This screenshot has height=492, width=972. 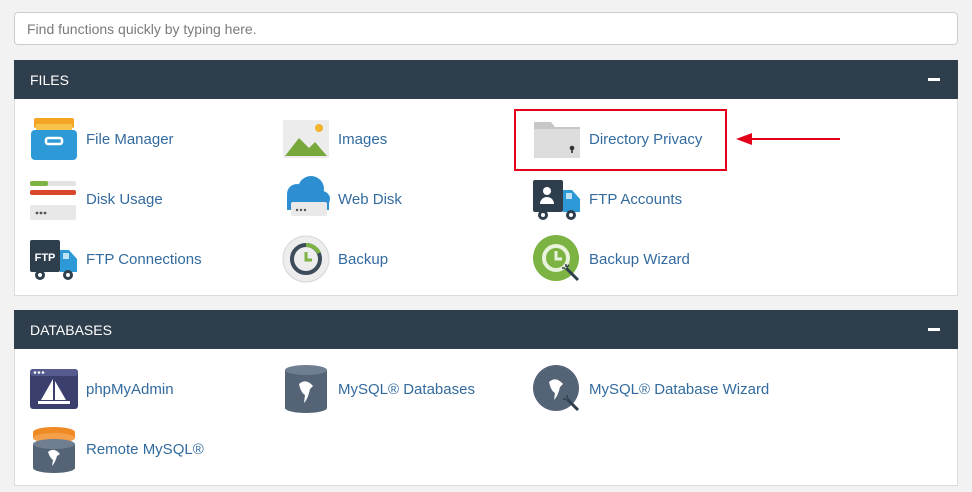 I want to click on remote-mysql-icon, so click(x=54, y=450).